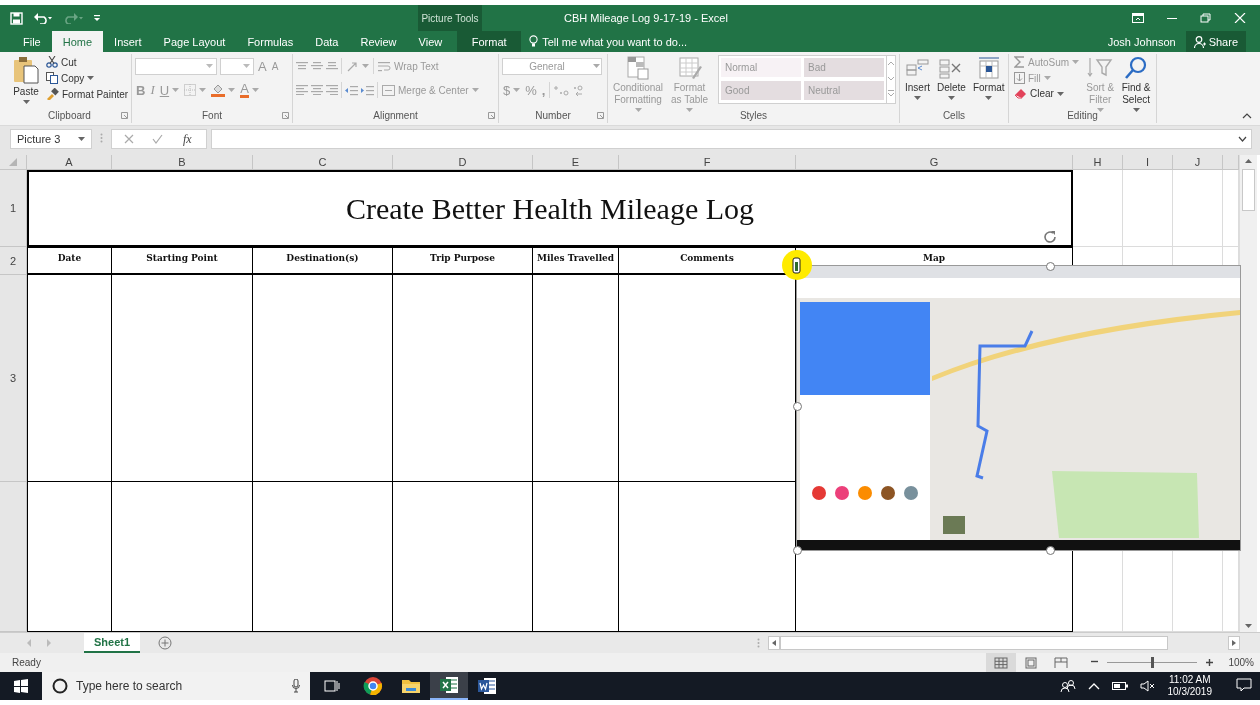  I want to click on rotate-handle-icon, so click(1050, 237).